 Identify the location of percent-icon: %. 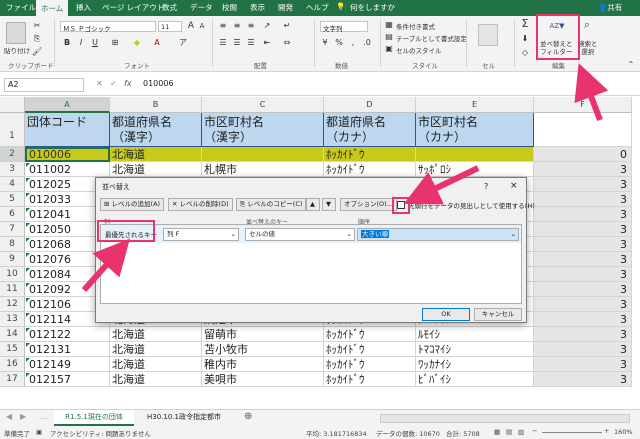
(339, 43).